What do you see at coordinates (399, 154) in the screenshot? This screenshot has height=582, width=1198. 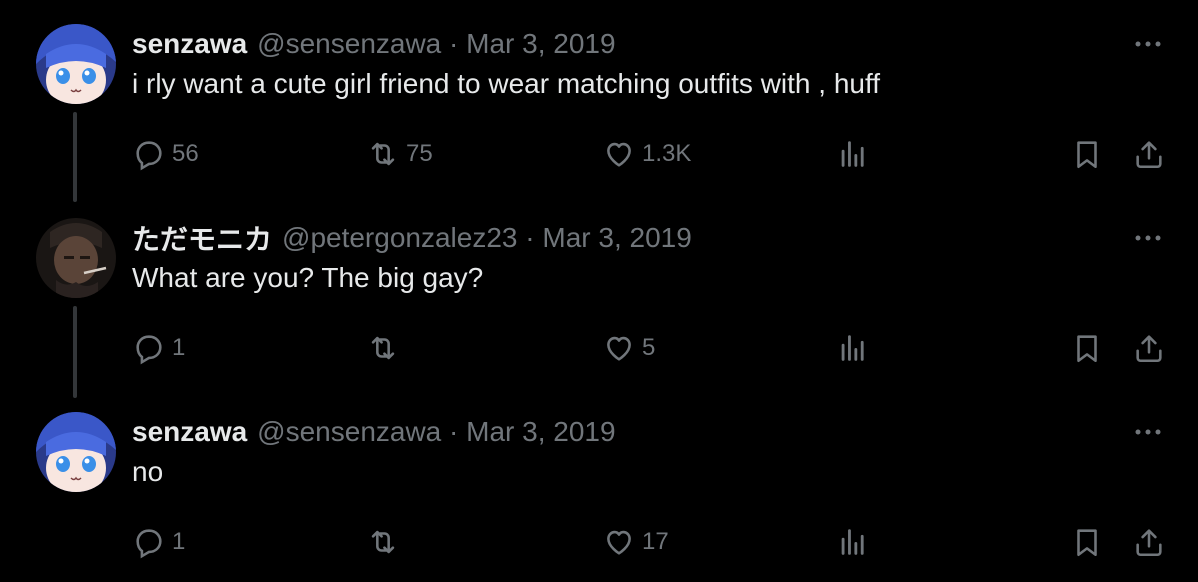 I see `retweet-button: 75` at bounding box center [399, 154].